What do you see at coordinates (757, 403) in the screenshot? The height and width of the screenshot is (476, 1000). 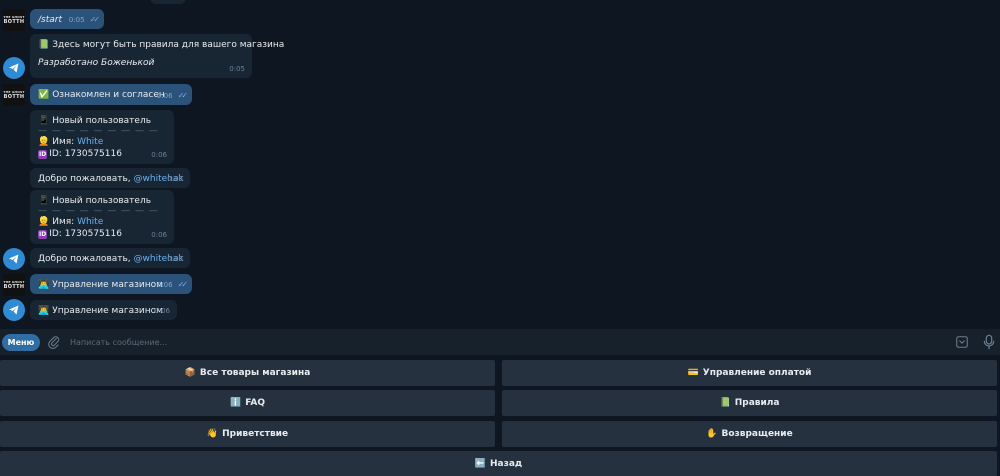 I see `button-label: Правила` at bounding box center [757, 403].